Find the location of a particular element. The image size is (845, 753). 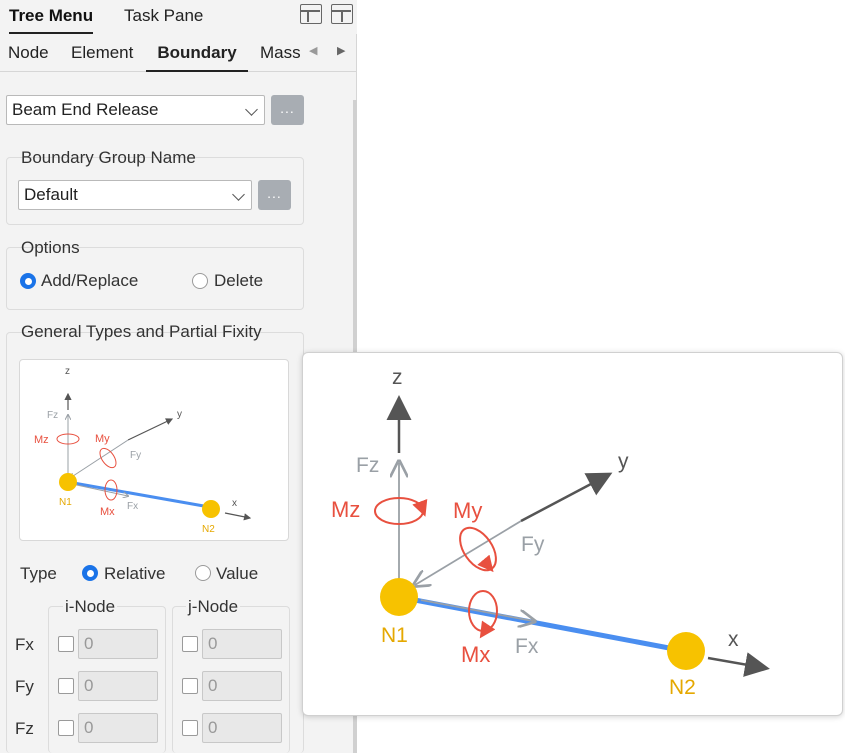

delete-label: Delete is located at coordinates (239, 280).